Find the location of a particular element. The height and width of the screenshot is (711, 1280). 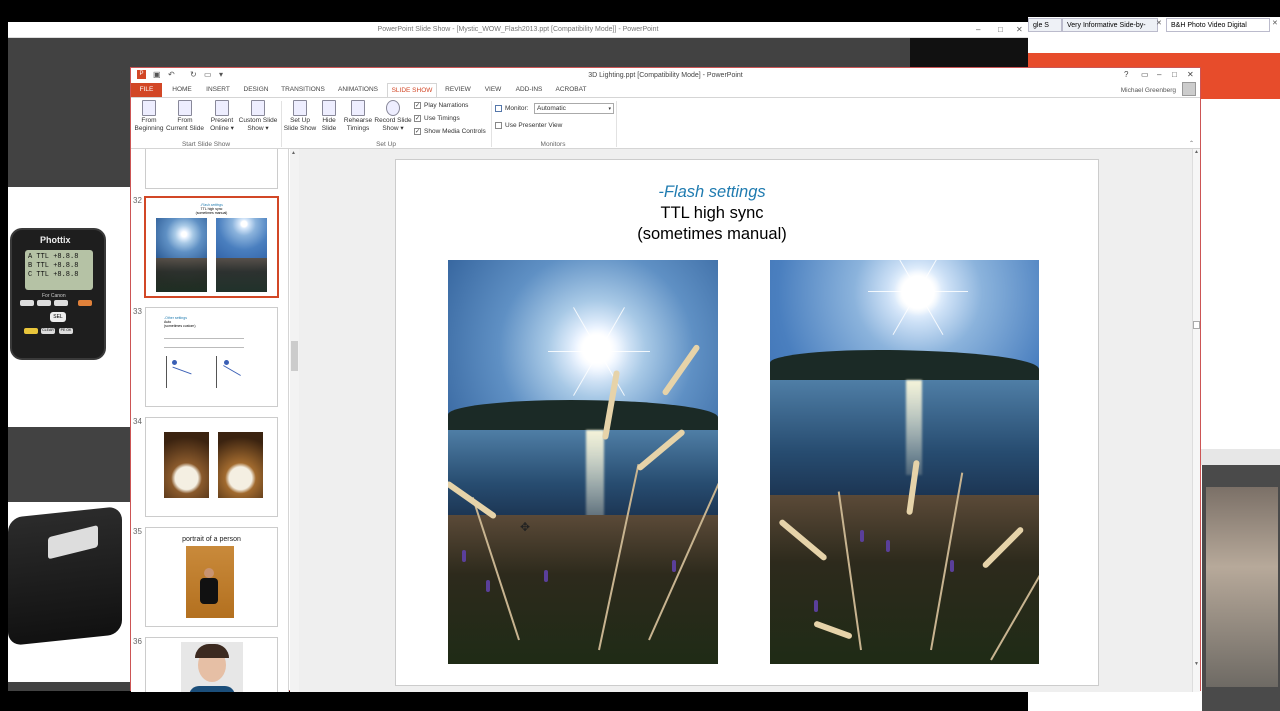

browser-tab-active: B&H Photo Video Digital is located at coordinates (1218, 25).